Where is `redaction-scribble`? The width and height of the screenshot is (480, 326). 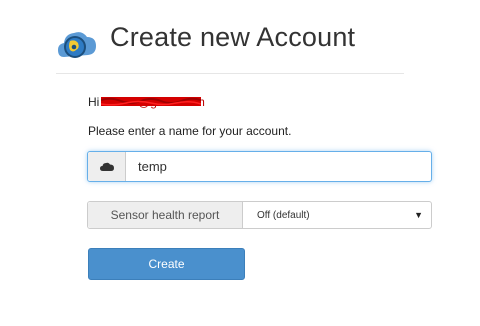 redaction-scribble is located at coordinates (150, 101).